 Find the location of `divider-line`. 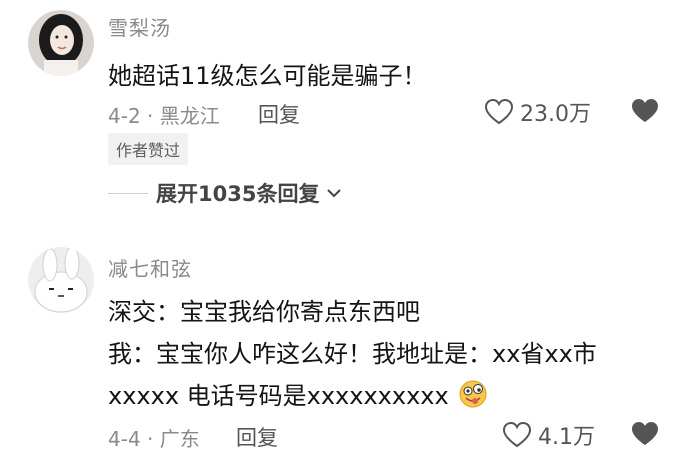

divider-line is located at coordinates (128, 193).